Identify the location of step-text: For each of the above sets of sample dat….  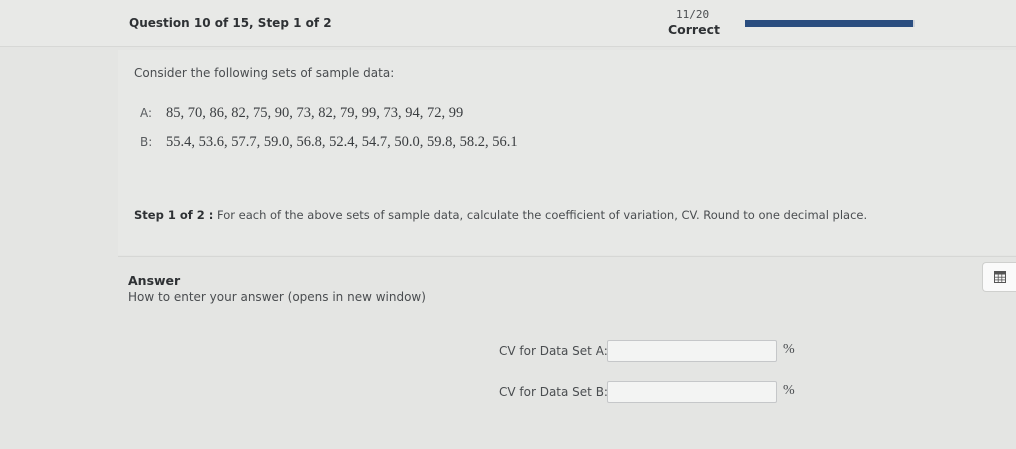
(542, 215).